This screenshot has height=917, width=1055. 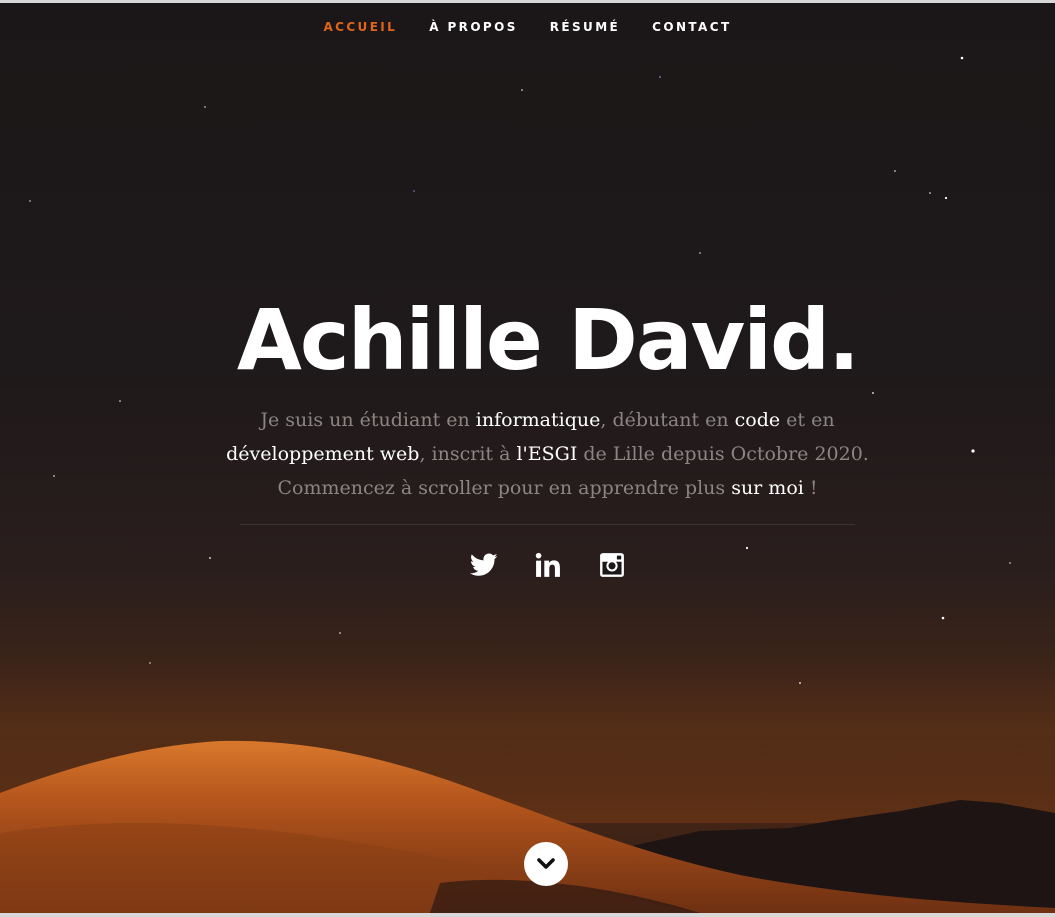 I want to click on intro-highlight-esgi: l'ESGI, so click(x=547, y=454).